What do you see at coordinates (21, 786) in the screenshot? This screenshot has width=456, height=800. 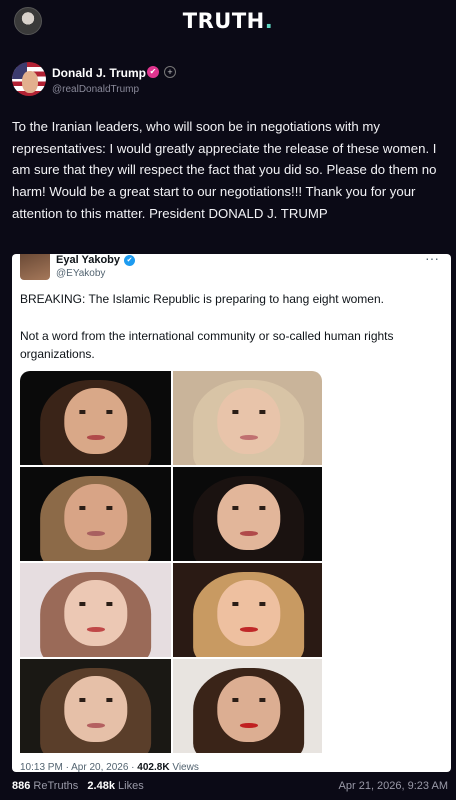 I see `retruths-count: 886` at bounding box center [21, 786].